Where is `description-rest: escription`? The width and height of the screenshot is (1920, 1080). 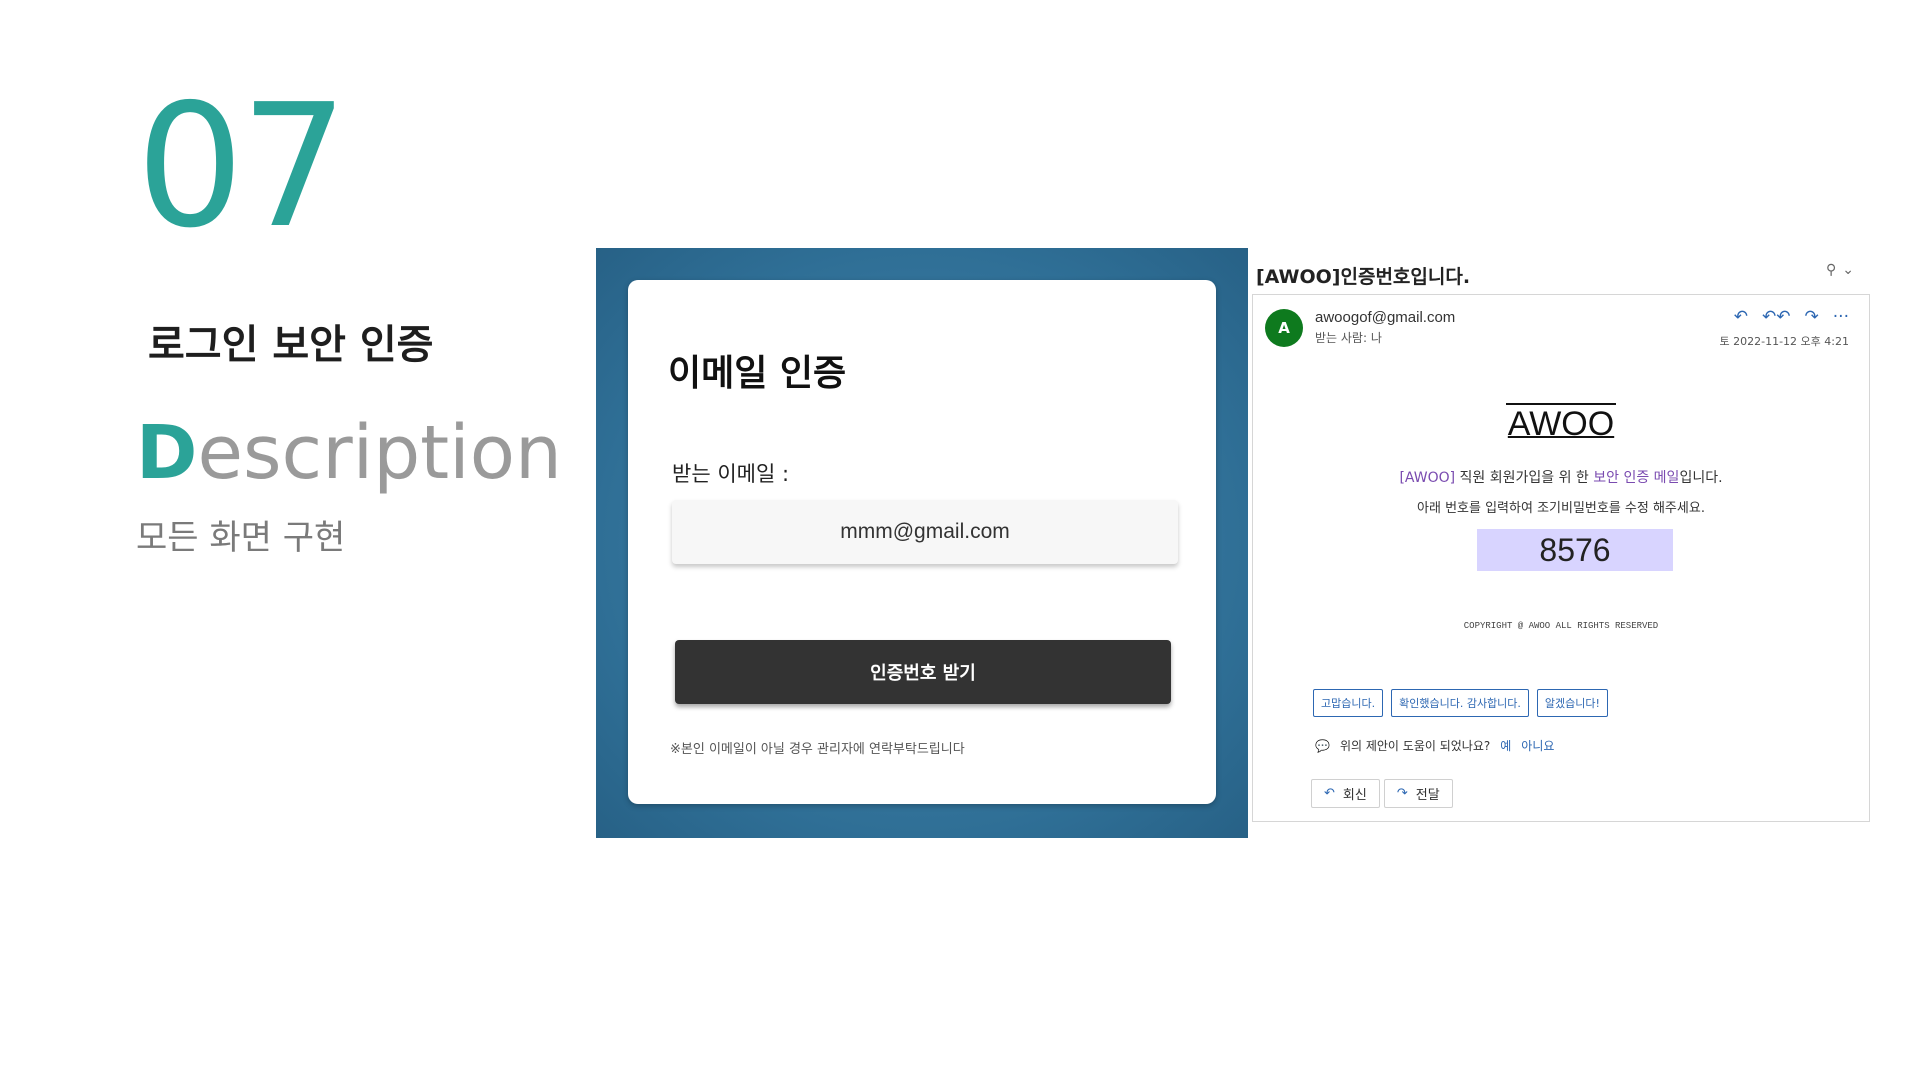
description-rest: escription is located at coordinates (379, 453).